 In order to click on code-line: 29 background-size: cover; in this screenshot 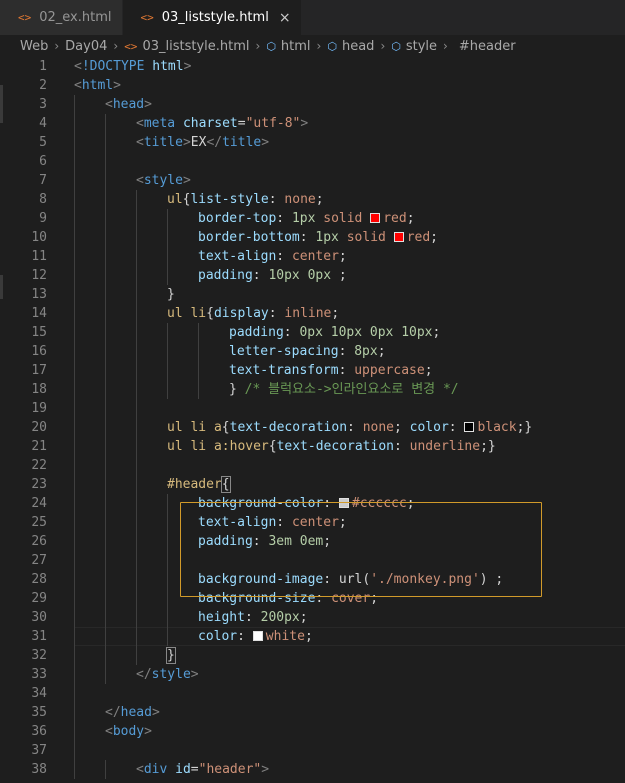, I will do `click(312, 598)`.